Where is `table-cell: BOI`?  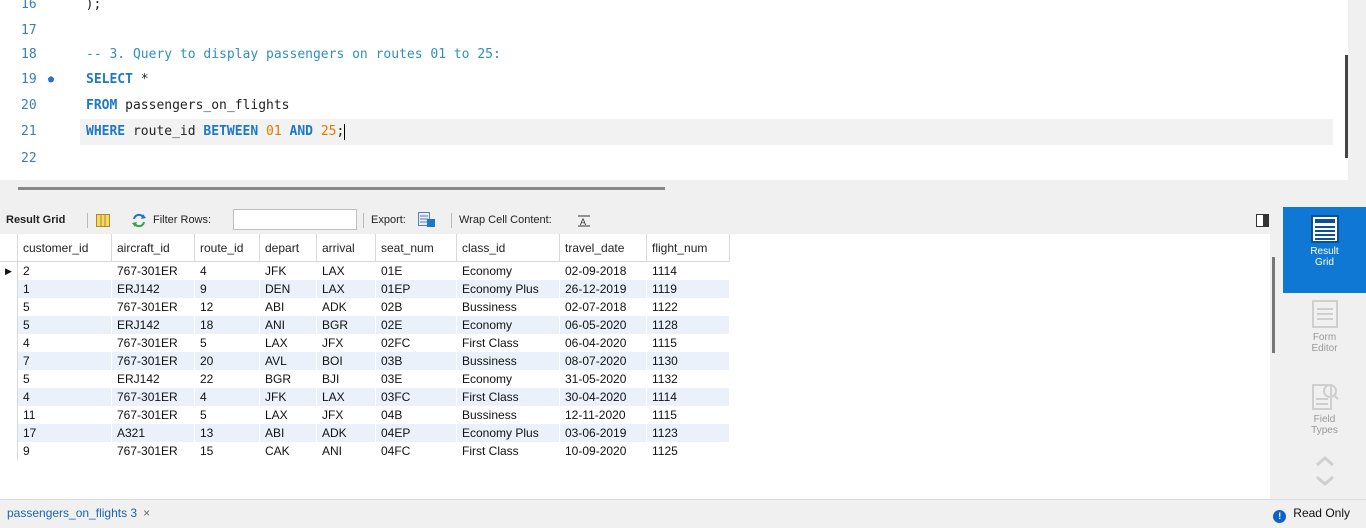
table-cell: BOI is located at coordinates (346, 361).